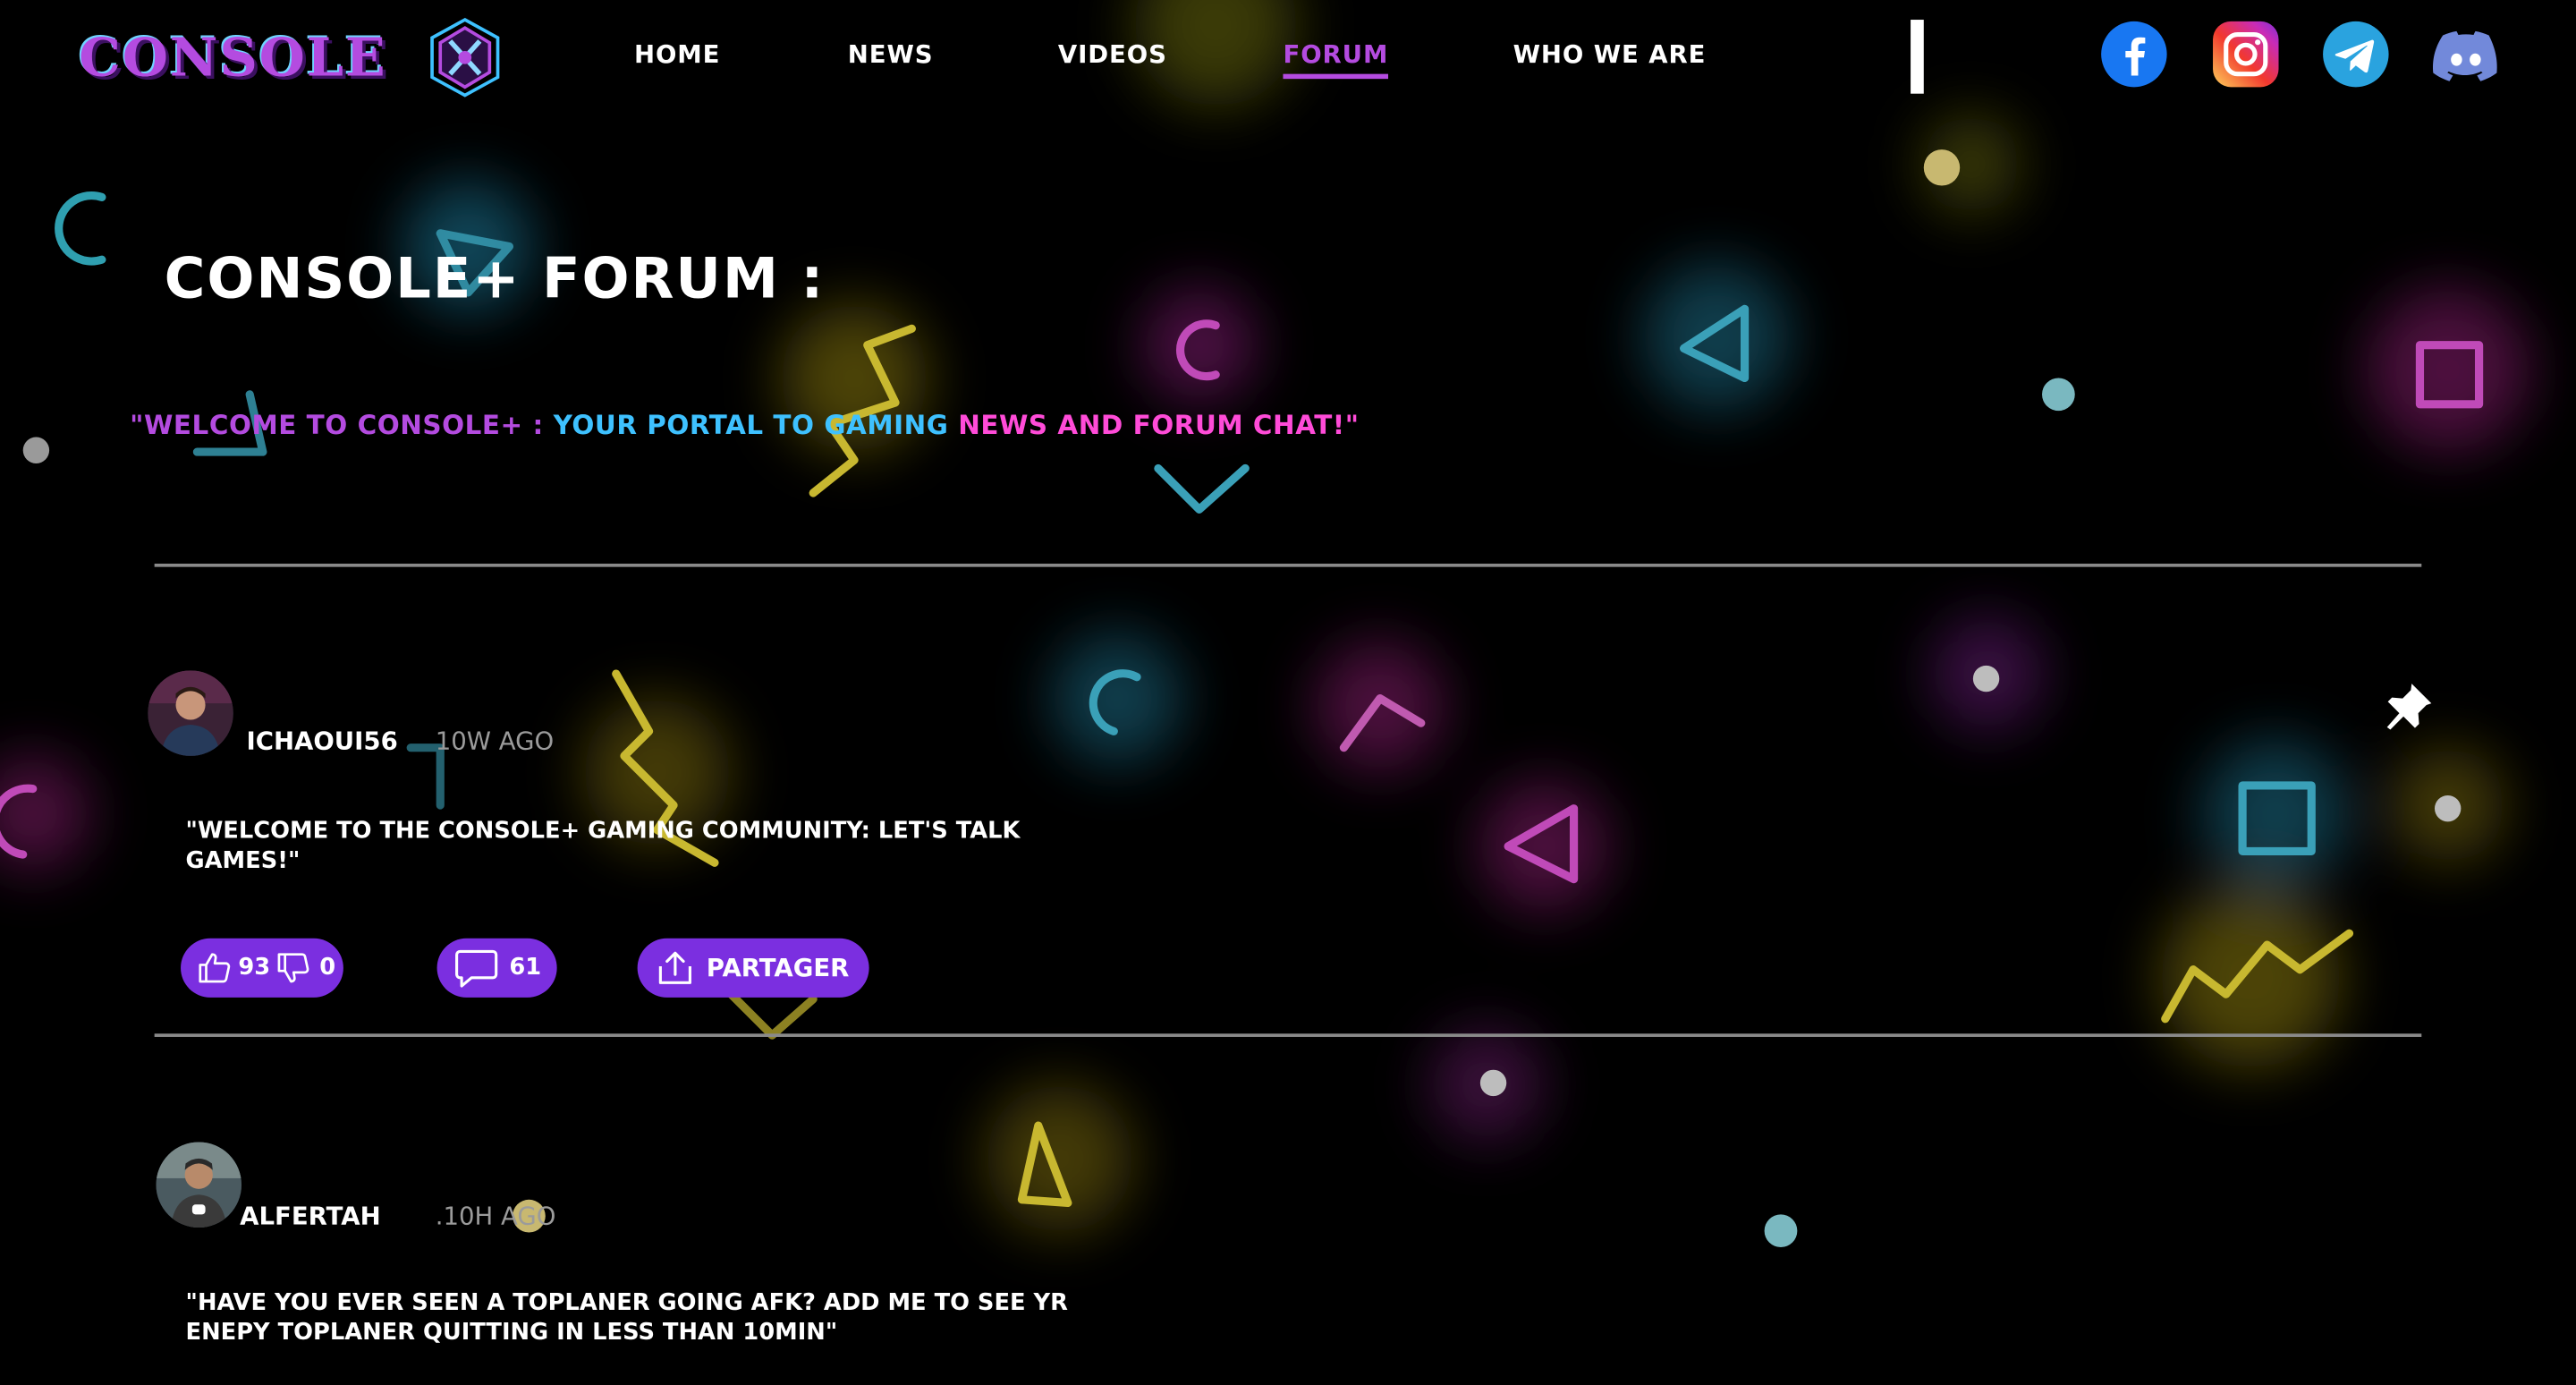 The image size is (2576, 1385). Describe the element at coordinates (677, 54) in the screenshot. I see `nav-home: HOME` at that location.